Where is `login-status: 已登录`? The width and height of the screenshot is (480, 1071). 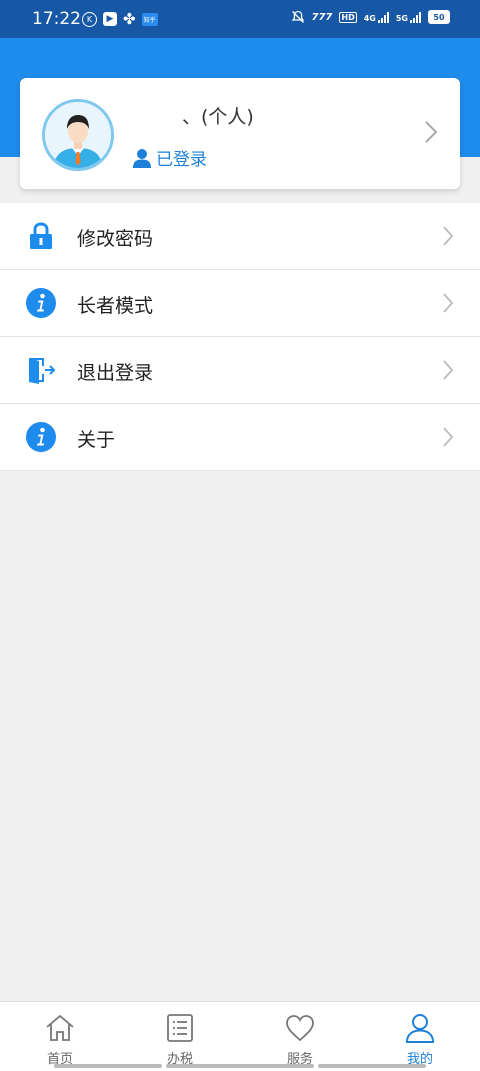
login-status: 已登录 is located at coordinates (169, 157).